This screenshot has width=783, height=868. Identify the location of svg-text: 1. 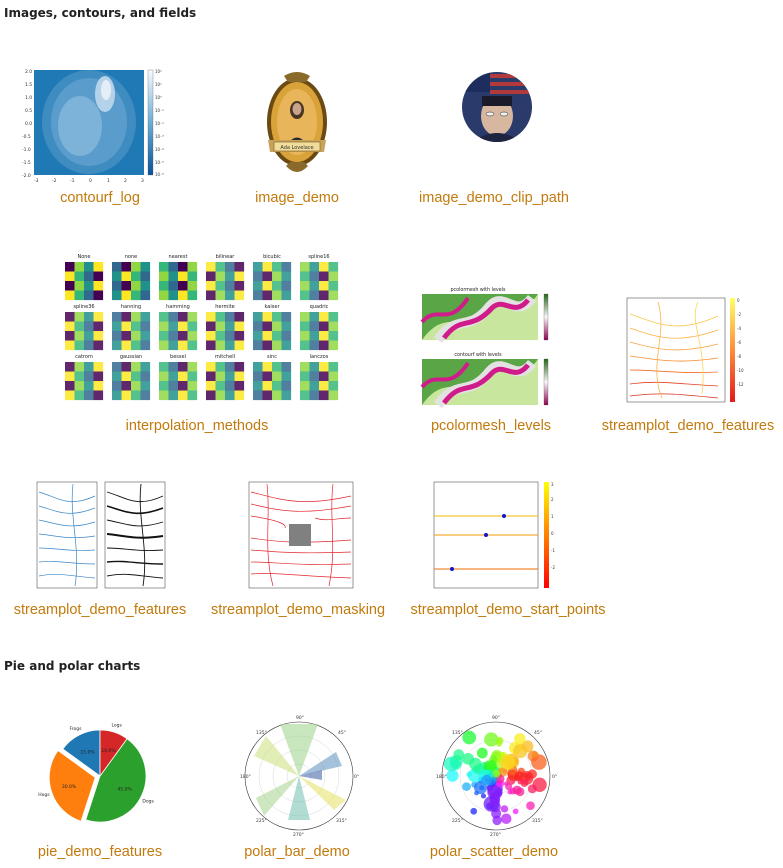
(552, 516).